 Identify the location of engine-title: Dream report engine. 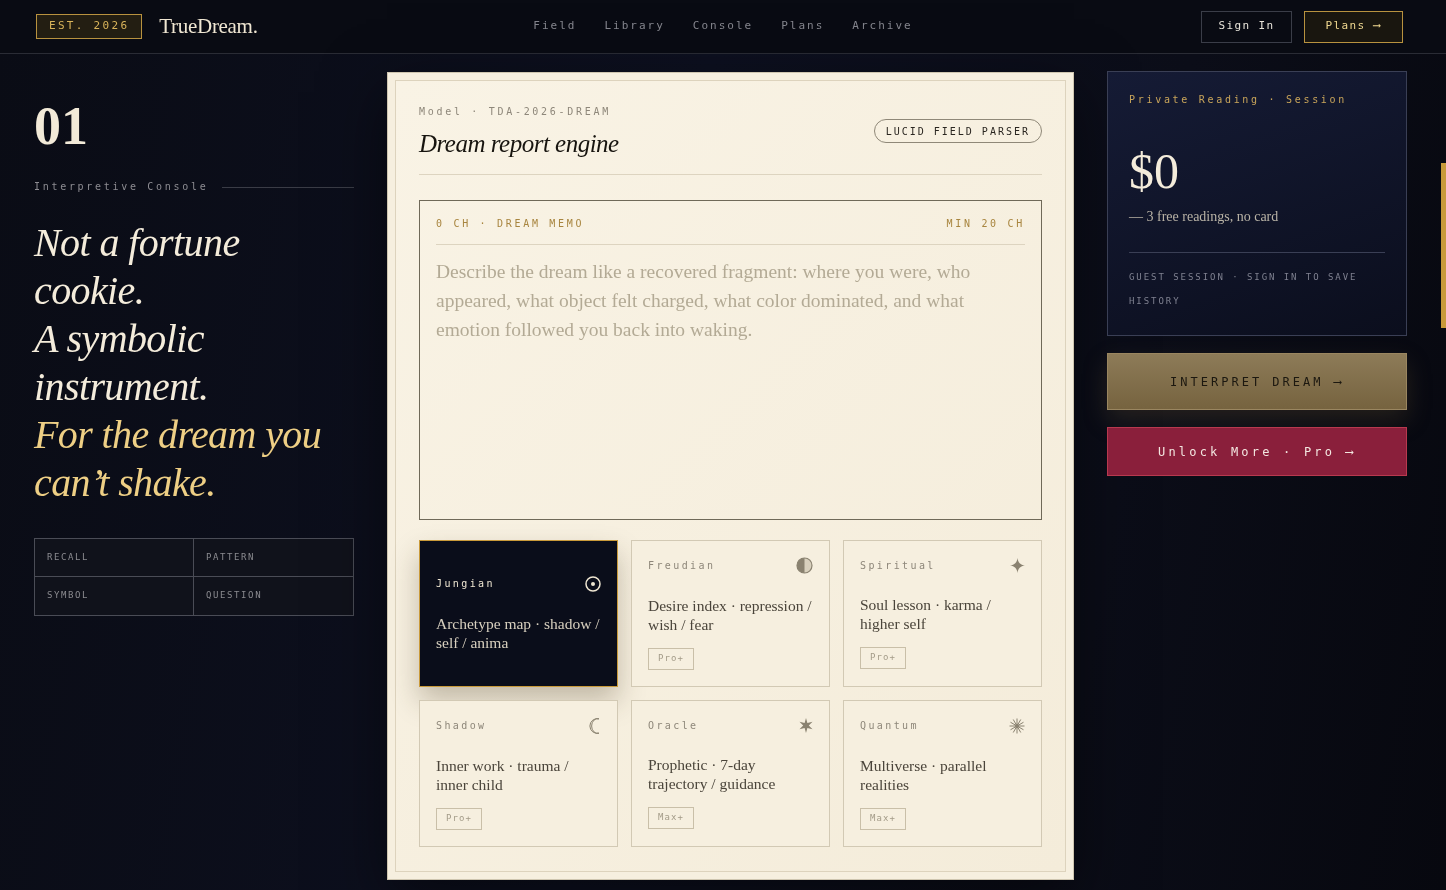
(519, 144).